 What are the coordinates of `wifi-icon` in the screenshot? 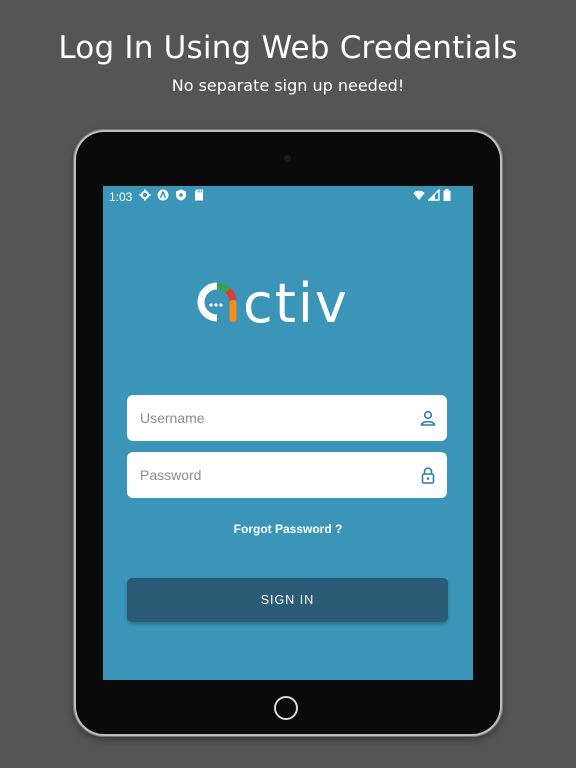 It's located at (419, 195).